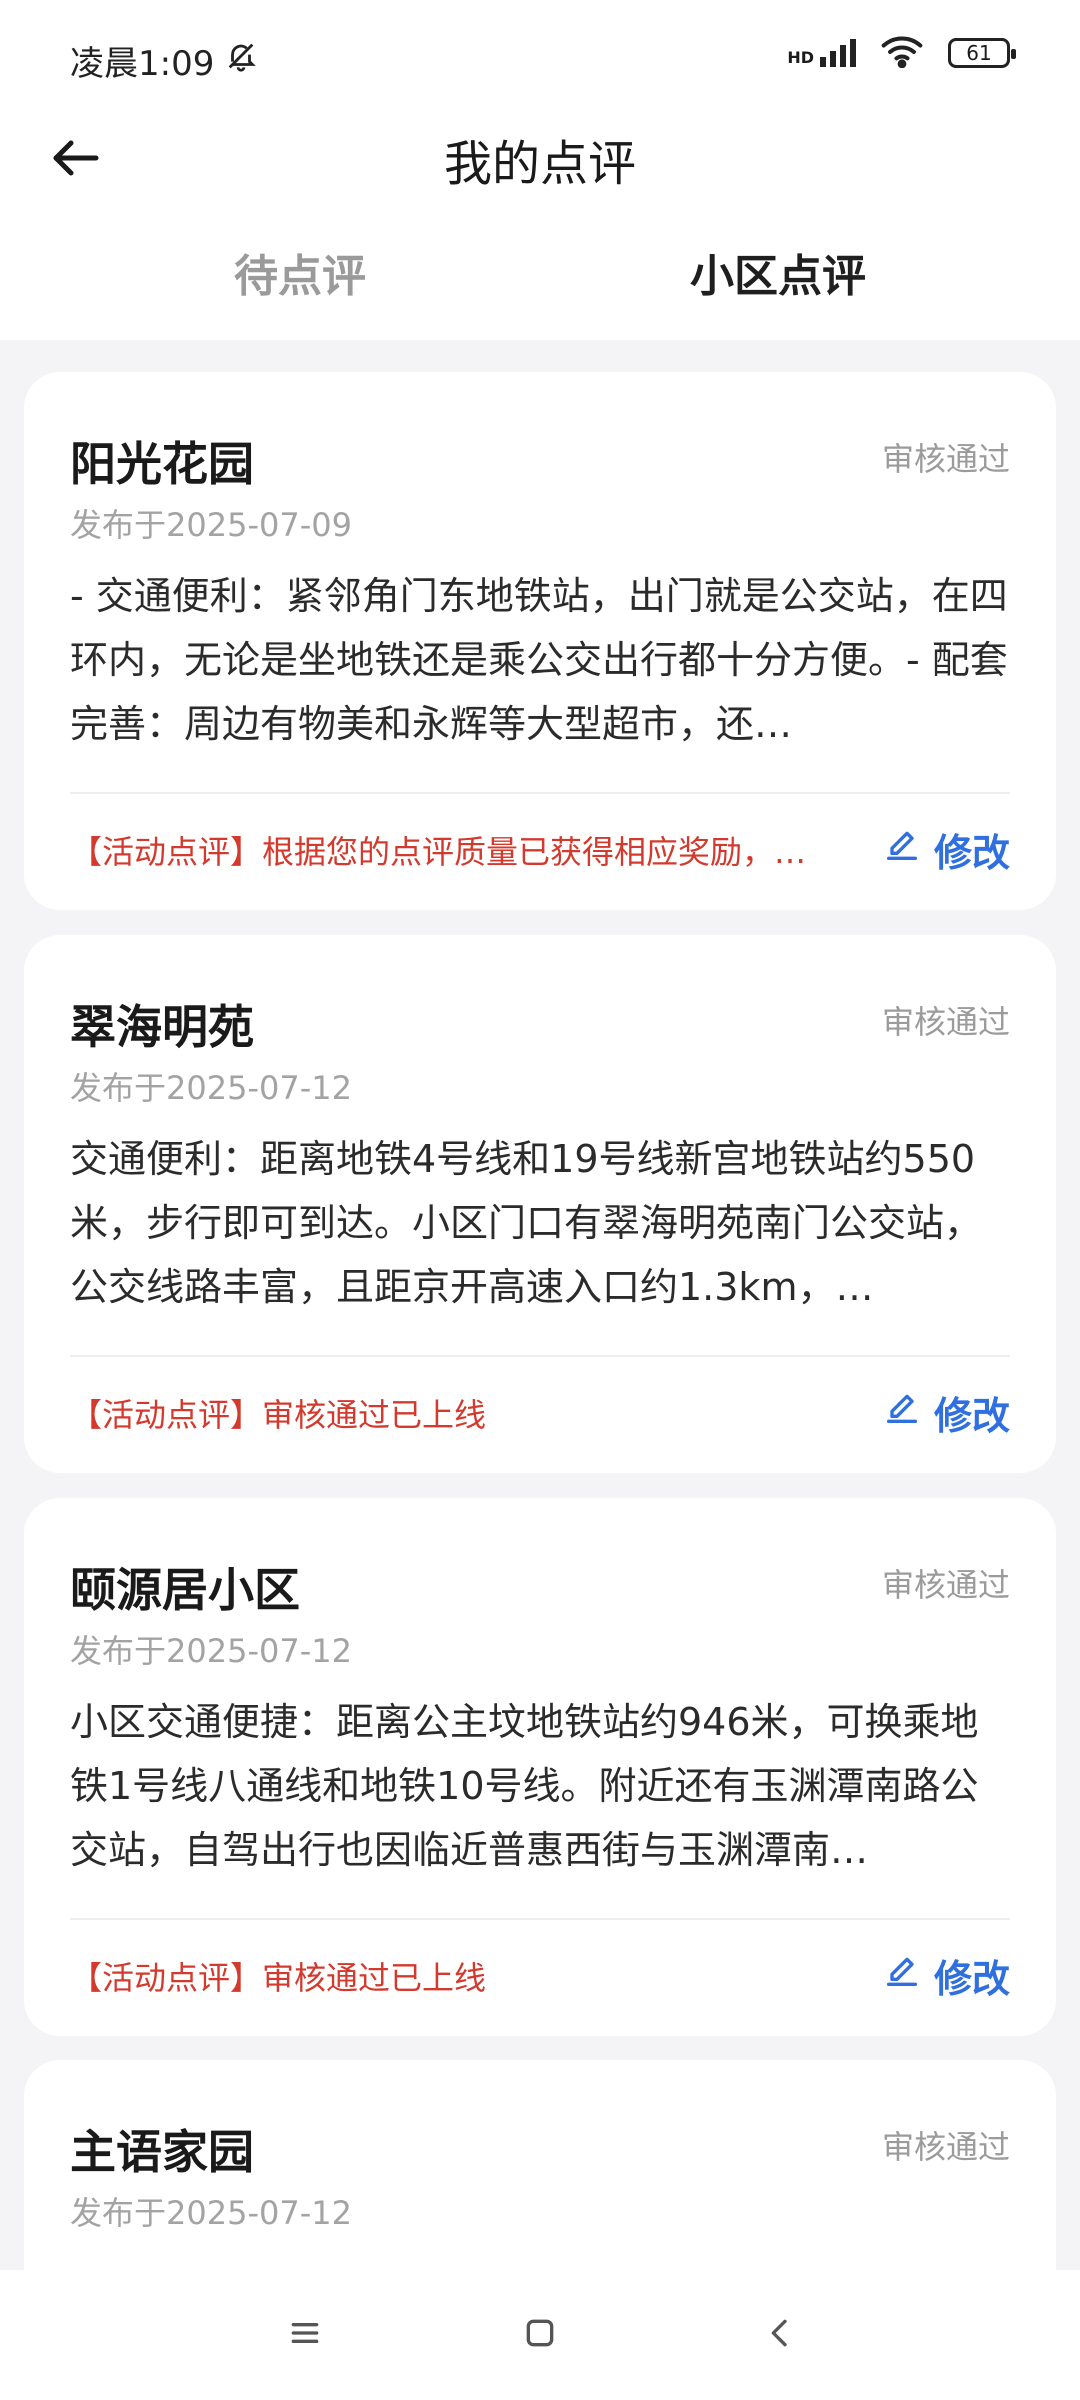 The height and width of the screenshot is (2400, 1080). I want to click on battery-icon: 61, so click(982, 53).